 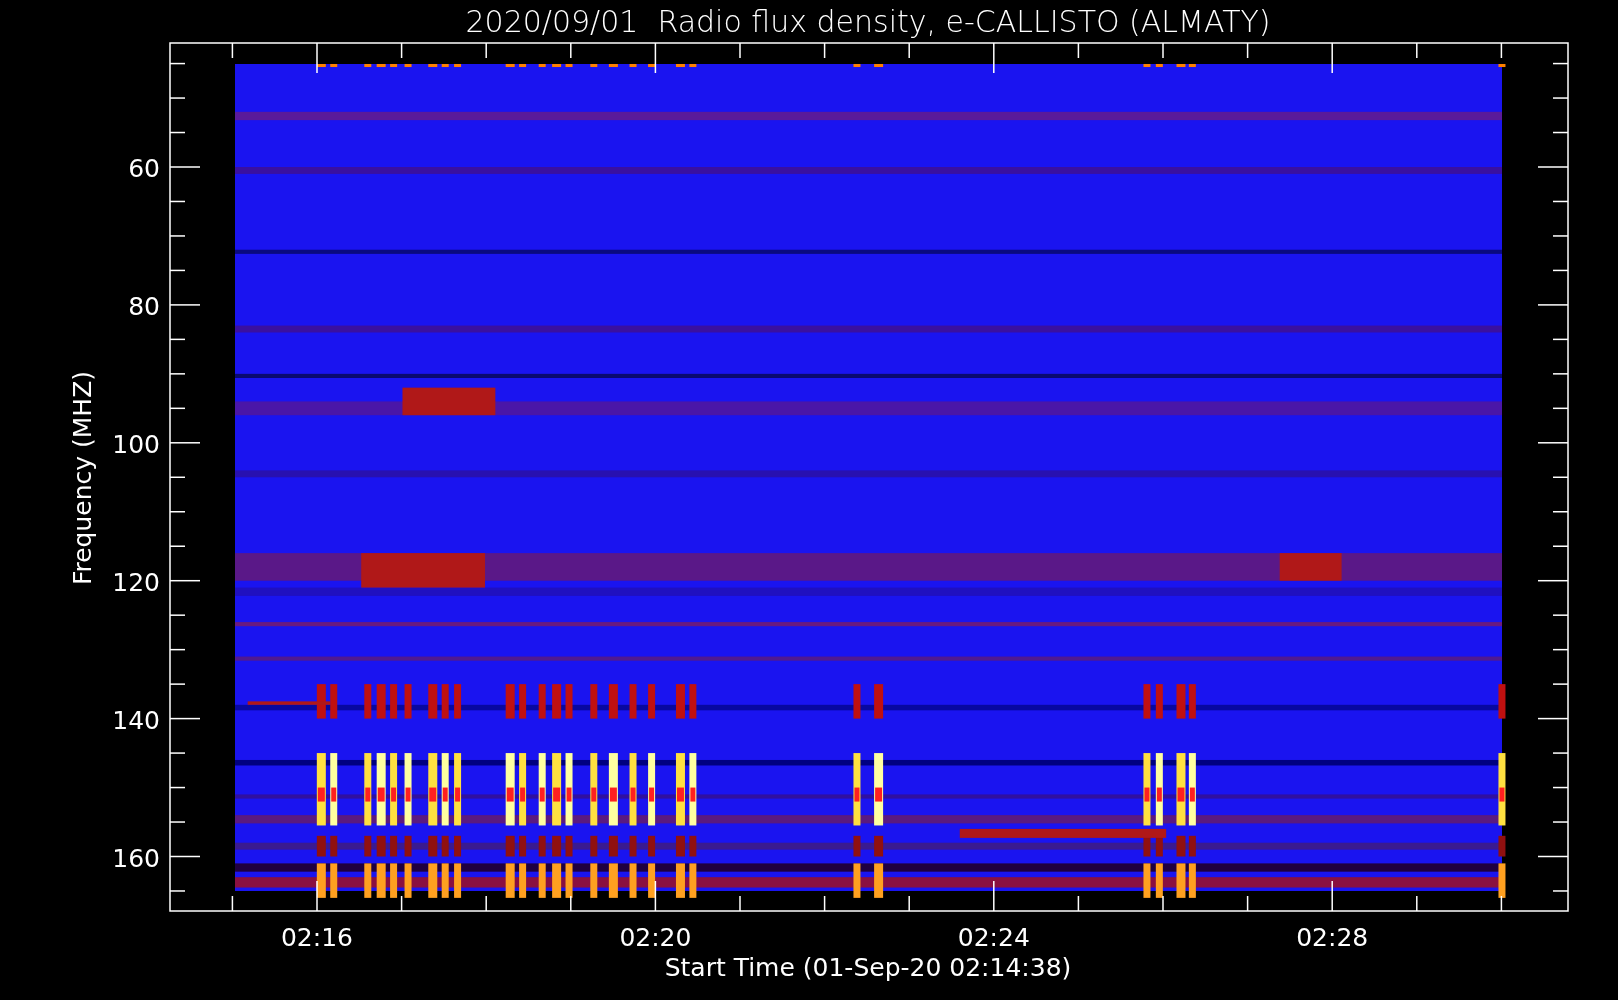 I want to click on x-axis-label: Start Time (01-Sep-20 02:14:38), so click(x=868, y=967).